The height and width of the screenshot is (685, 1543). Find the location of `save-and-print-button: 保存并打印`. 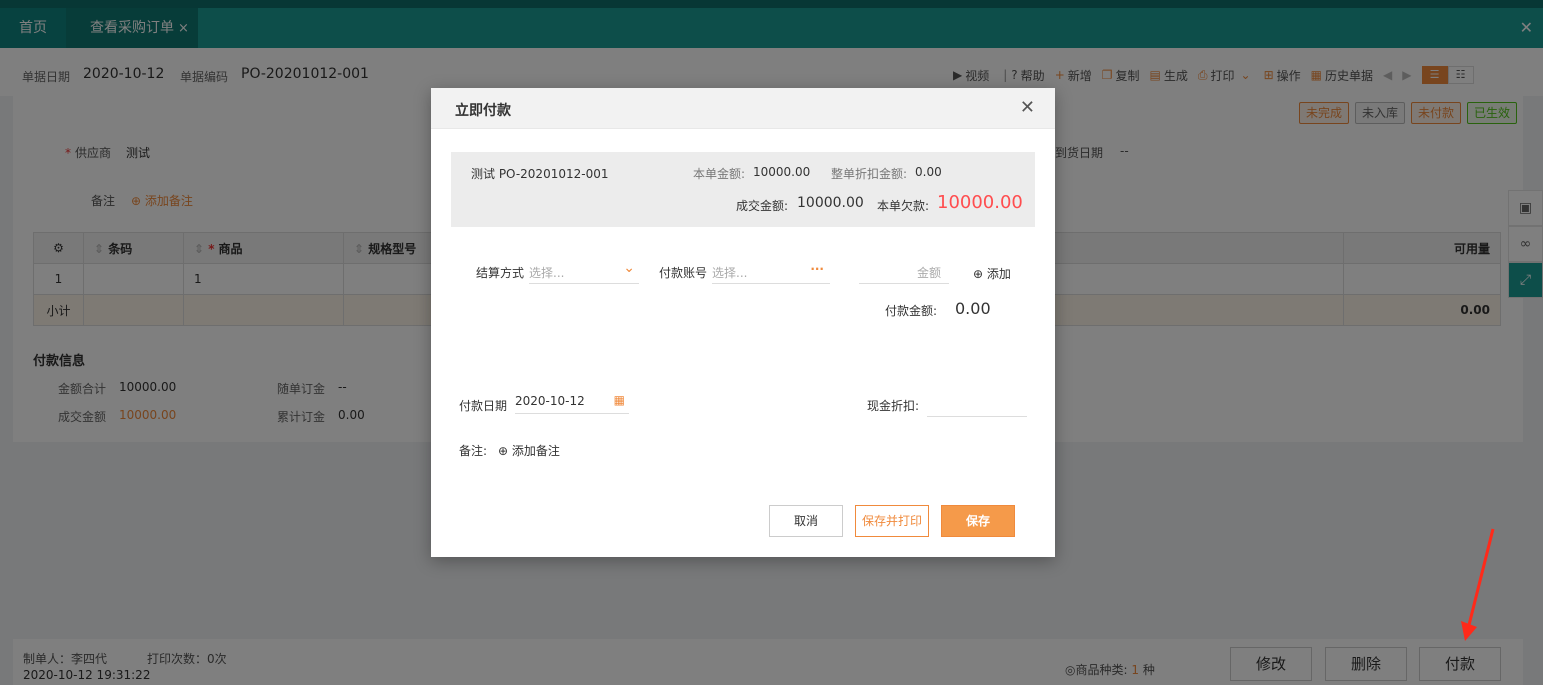

save-and-print-button: 保存并打印 is located at coordinates (892, 521).